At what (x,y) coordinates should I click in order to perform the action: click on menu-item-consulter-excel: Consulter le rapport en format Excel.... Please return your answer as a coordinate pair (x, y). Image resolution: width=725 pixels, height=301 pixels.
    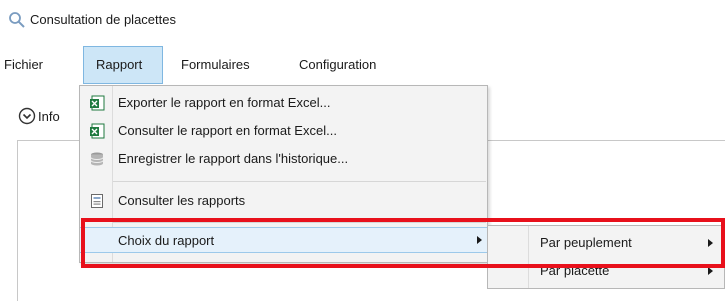
    Looking at the image, I should click on (283, 131).